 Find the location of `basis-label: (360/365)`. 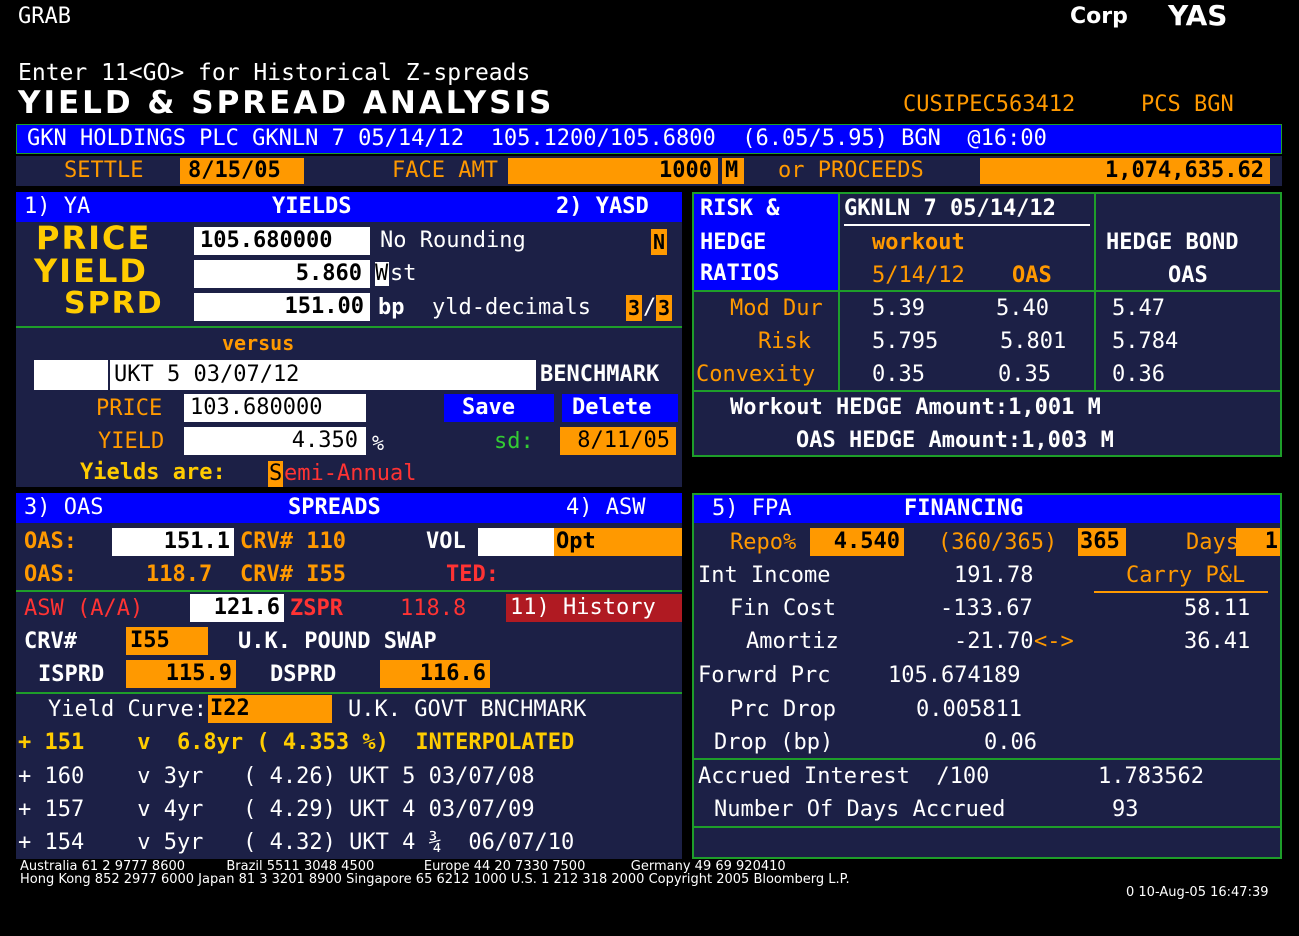

basis-label: (360/365) is located at coordinates (998, 542).